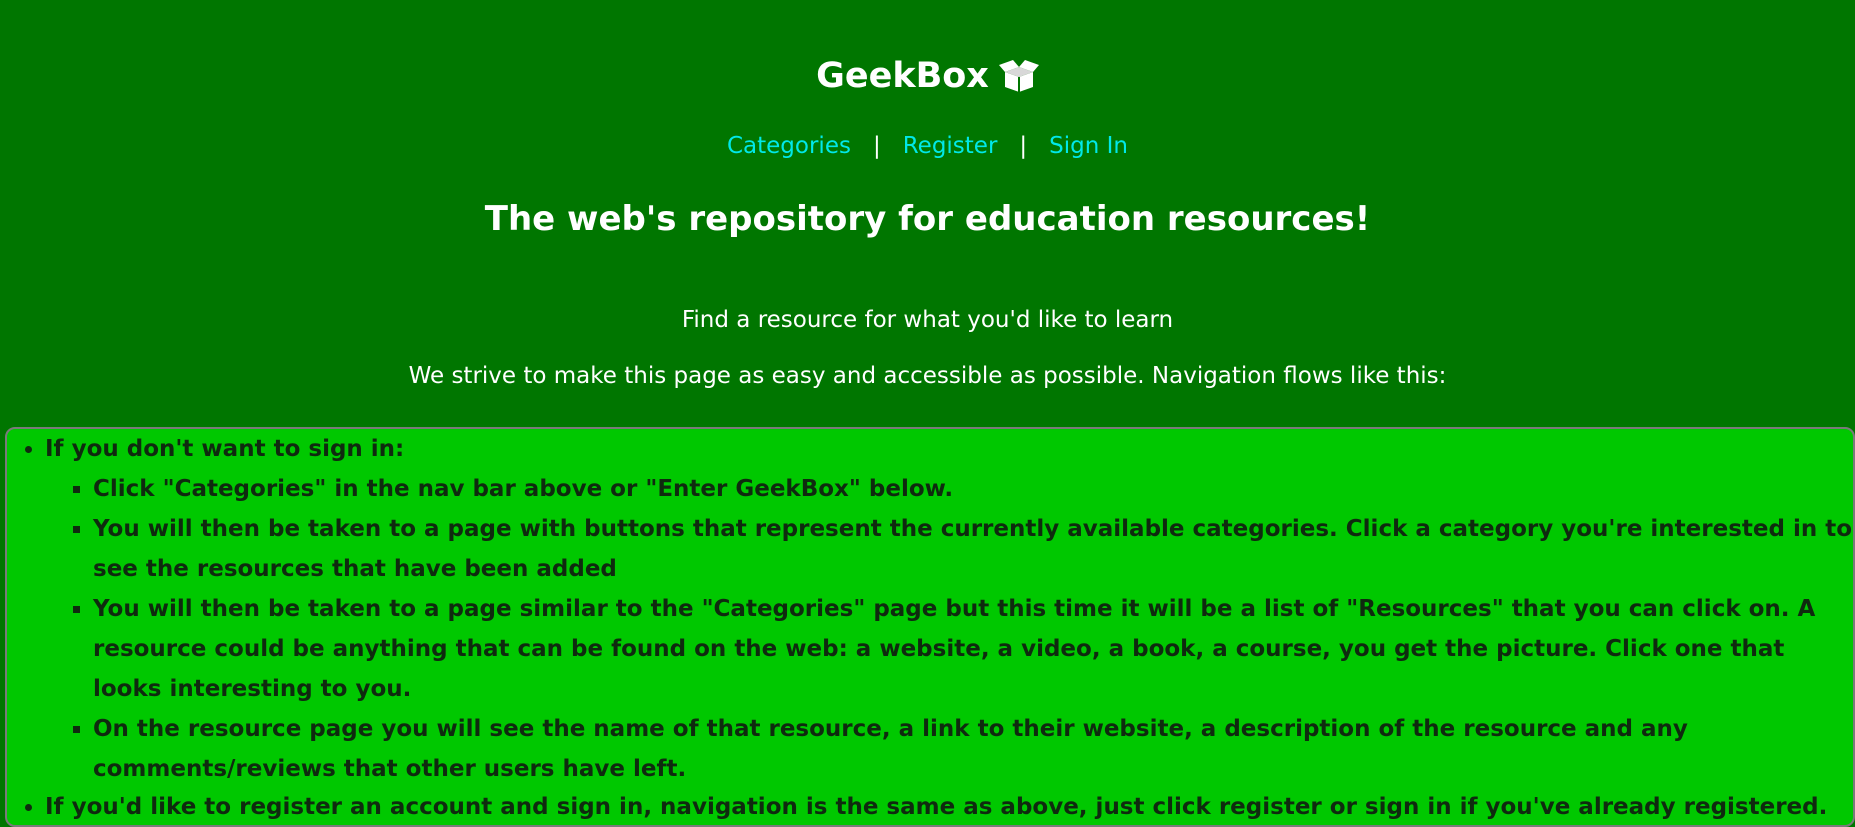  I want to click on nav-link-categories: Categories, so click(789, 146).